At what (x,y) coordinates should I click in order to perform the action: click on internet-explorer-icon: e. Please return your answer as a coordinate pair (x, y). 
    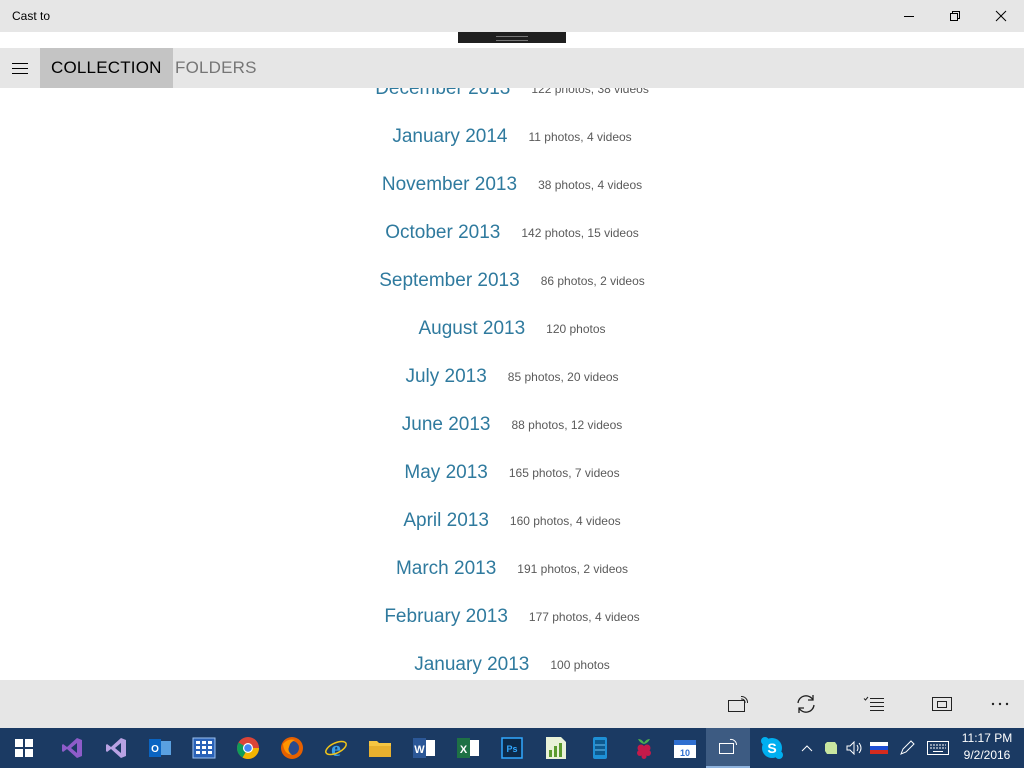
    Looking at the image, I should click on (336, 748).